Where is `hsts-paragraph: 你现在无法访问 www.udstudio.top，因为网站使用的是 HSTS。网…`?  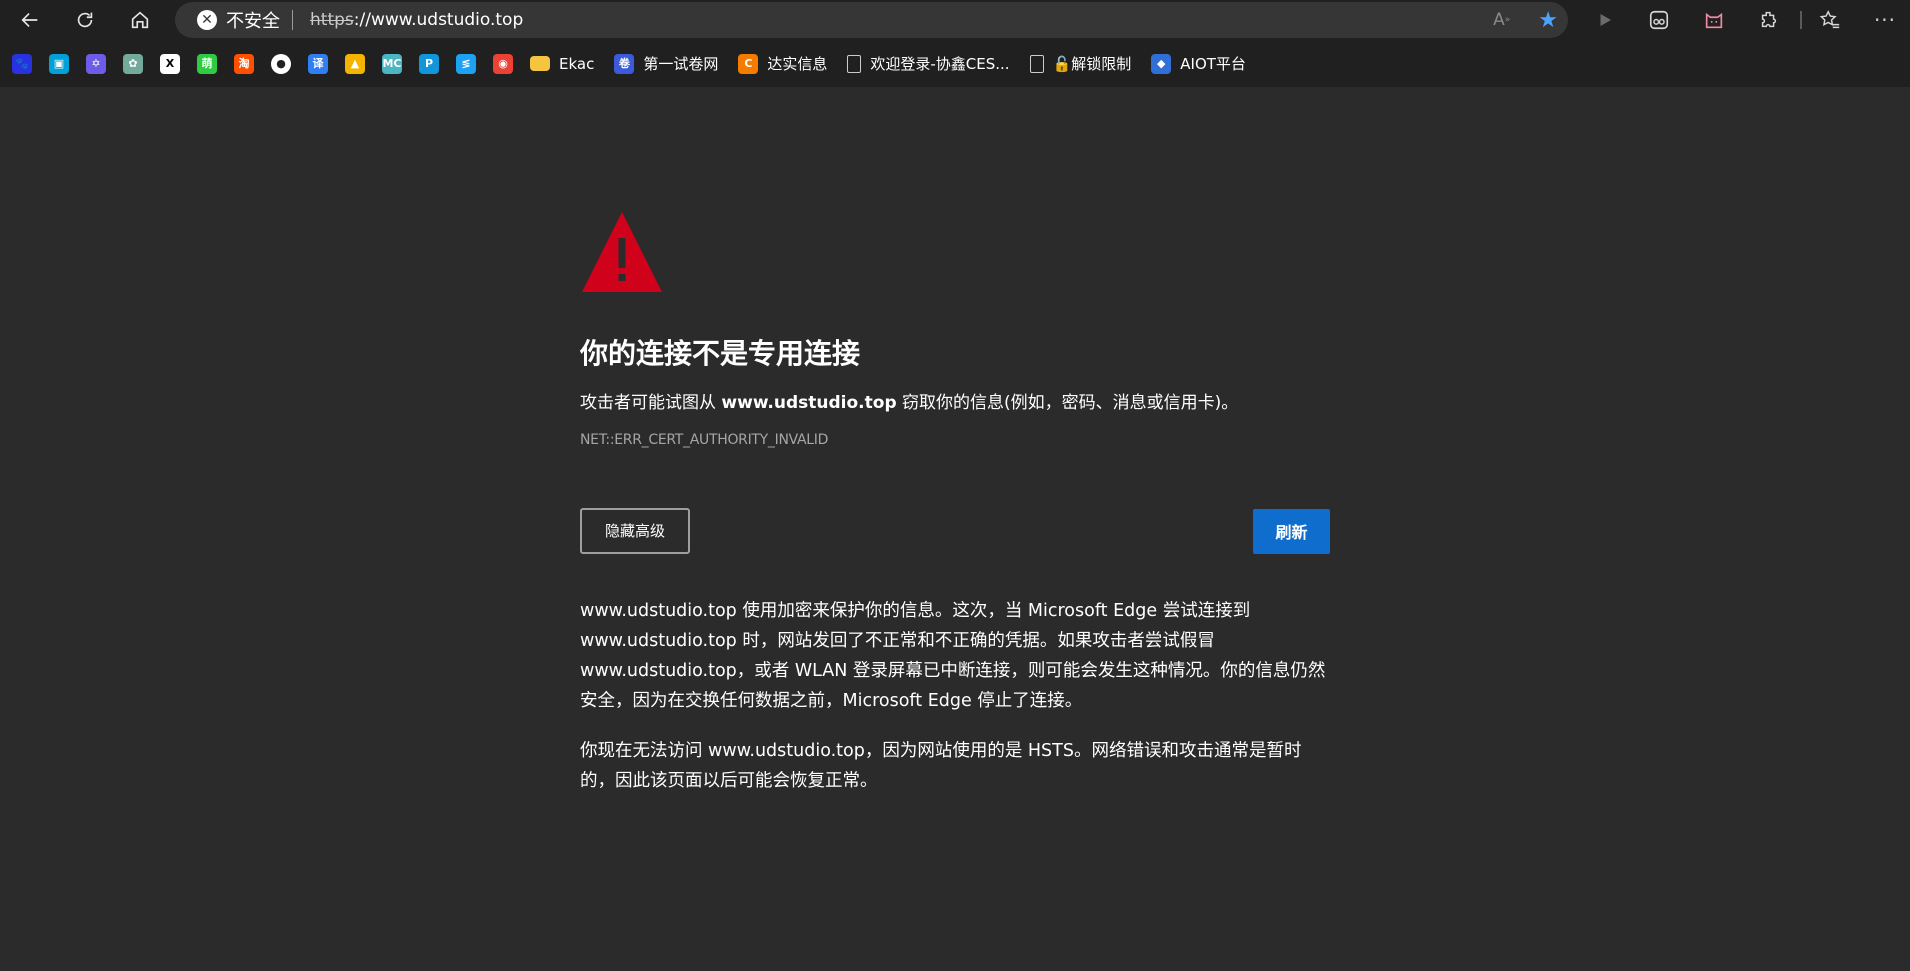
hsts-paragraph: 你现在无法访问 www.udstudio.top，因为网站使用的是 HSTS。网… is located at coordinates (941, 765).